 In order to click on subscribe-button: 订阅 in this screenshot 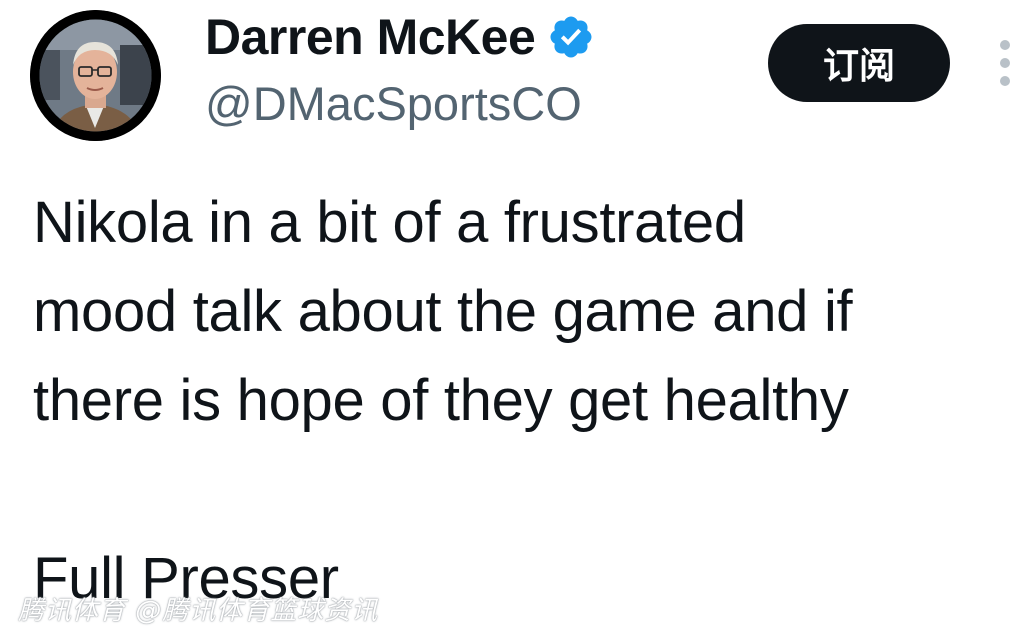, I will do `click(859, 63)`.